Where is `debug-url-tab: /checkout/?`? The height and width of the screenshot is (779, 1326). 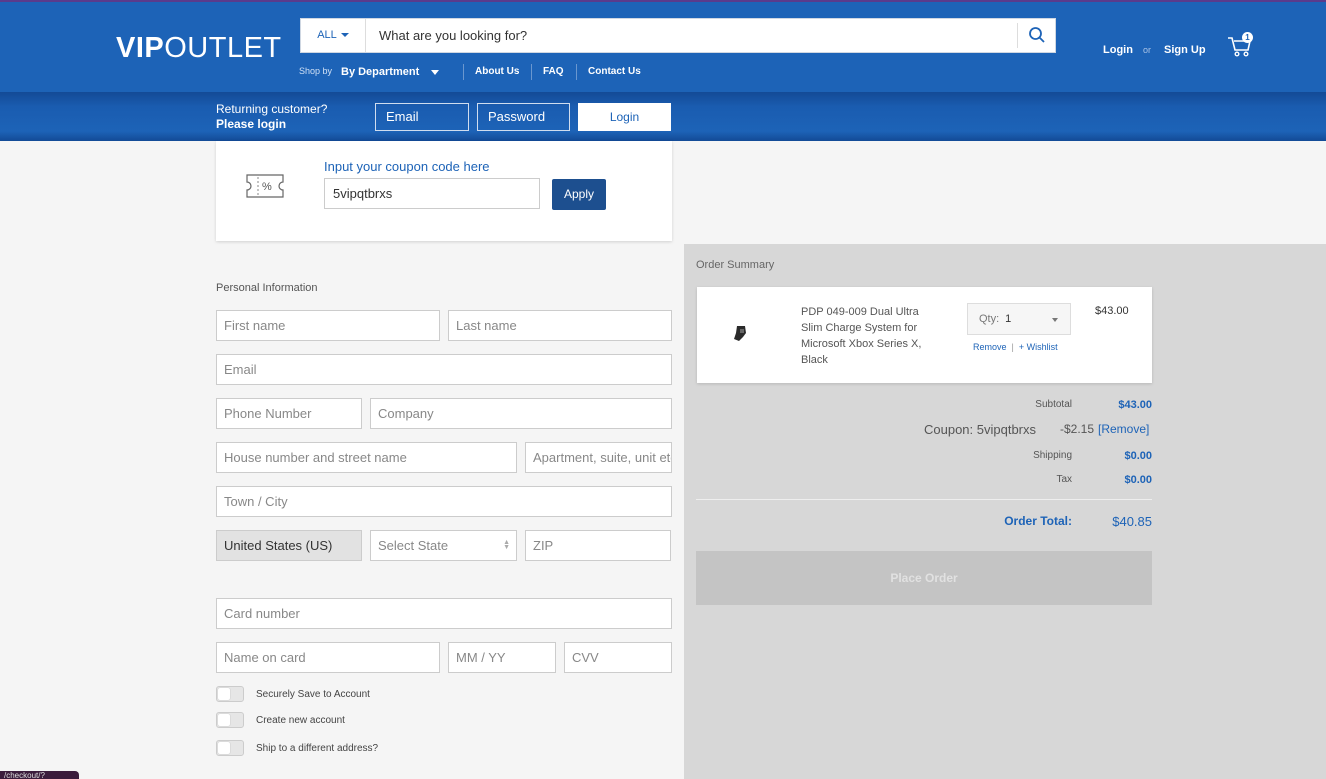 debug-url-tab: /checkout/? is located at coordinates (39, 775).